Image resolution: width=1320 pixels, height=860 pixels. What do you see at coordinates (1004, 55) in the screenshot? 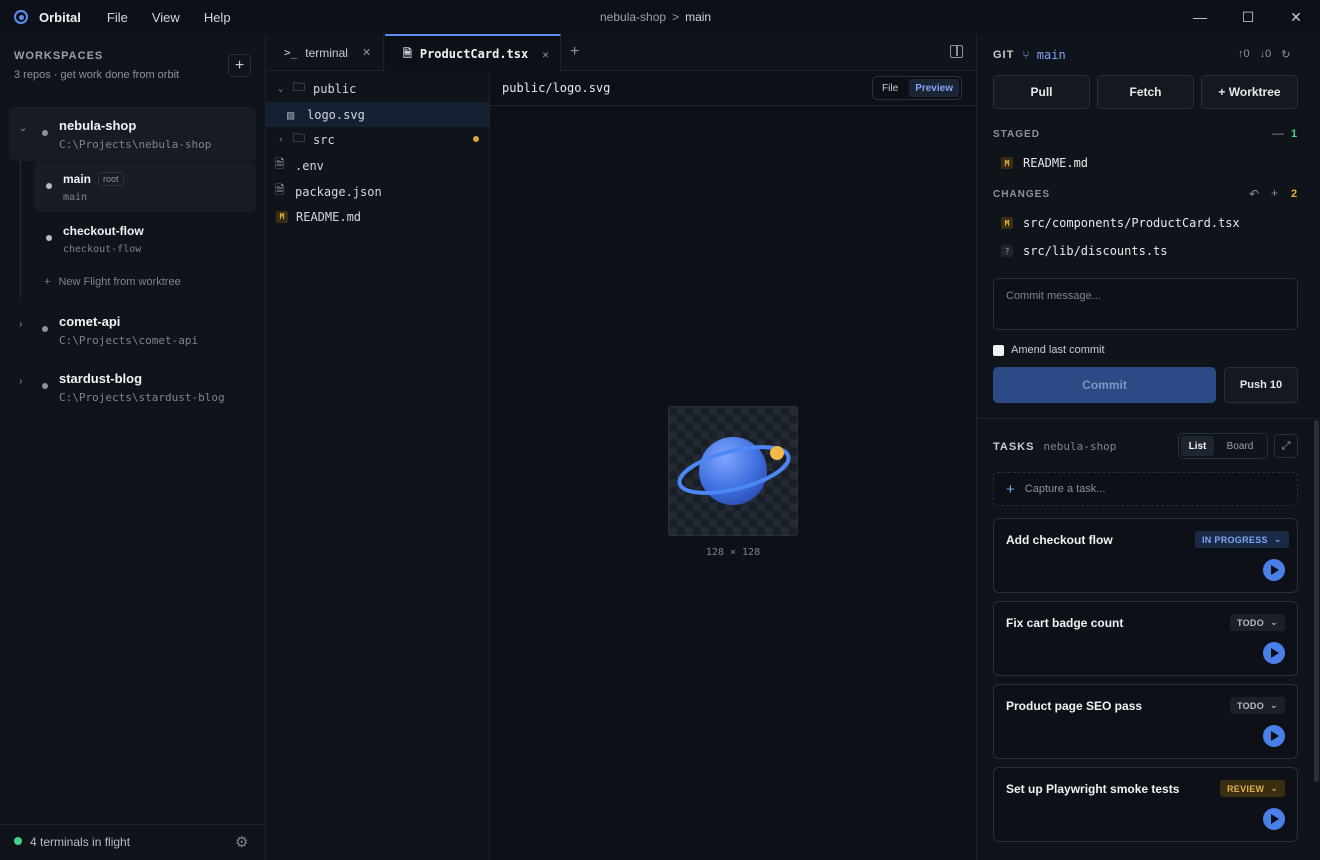
I see `git-title: GIT` at bounding box center [1004, 55].